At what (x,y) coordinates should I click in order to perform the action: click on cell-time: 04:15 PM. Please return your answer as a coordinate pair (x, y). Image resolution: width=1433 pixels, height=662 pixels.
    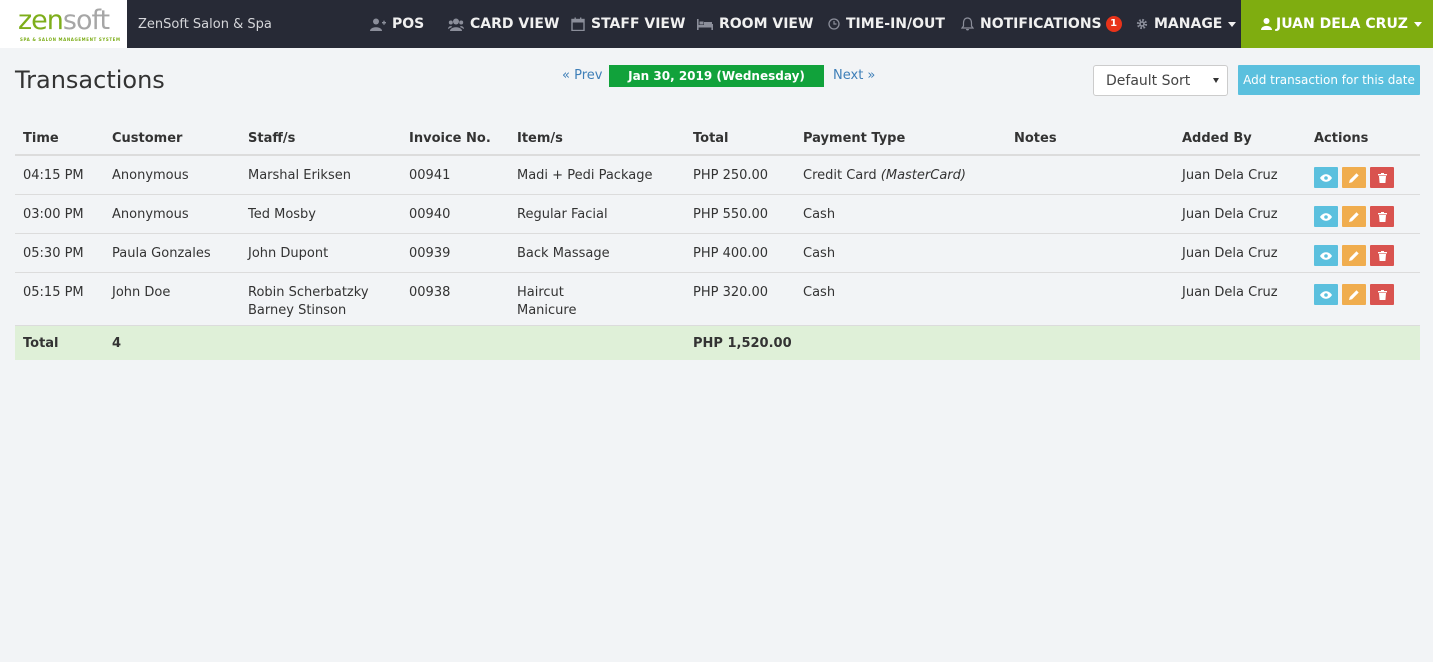
    Looking at the image, I should click on (53, 175).